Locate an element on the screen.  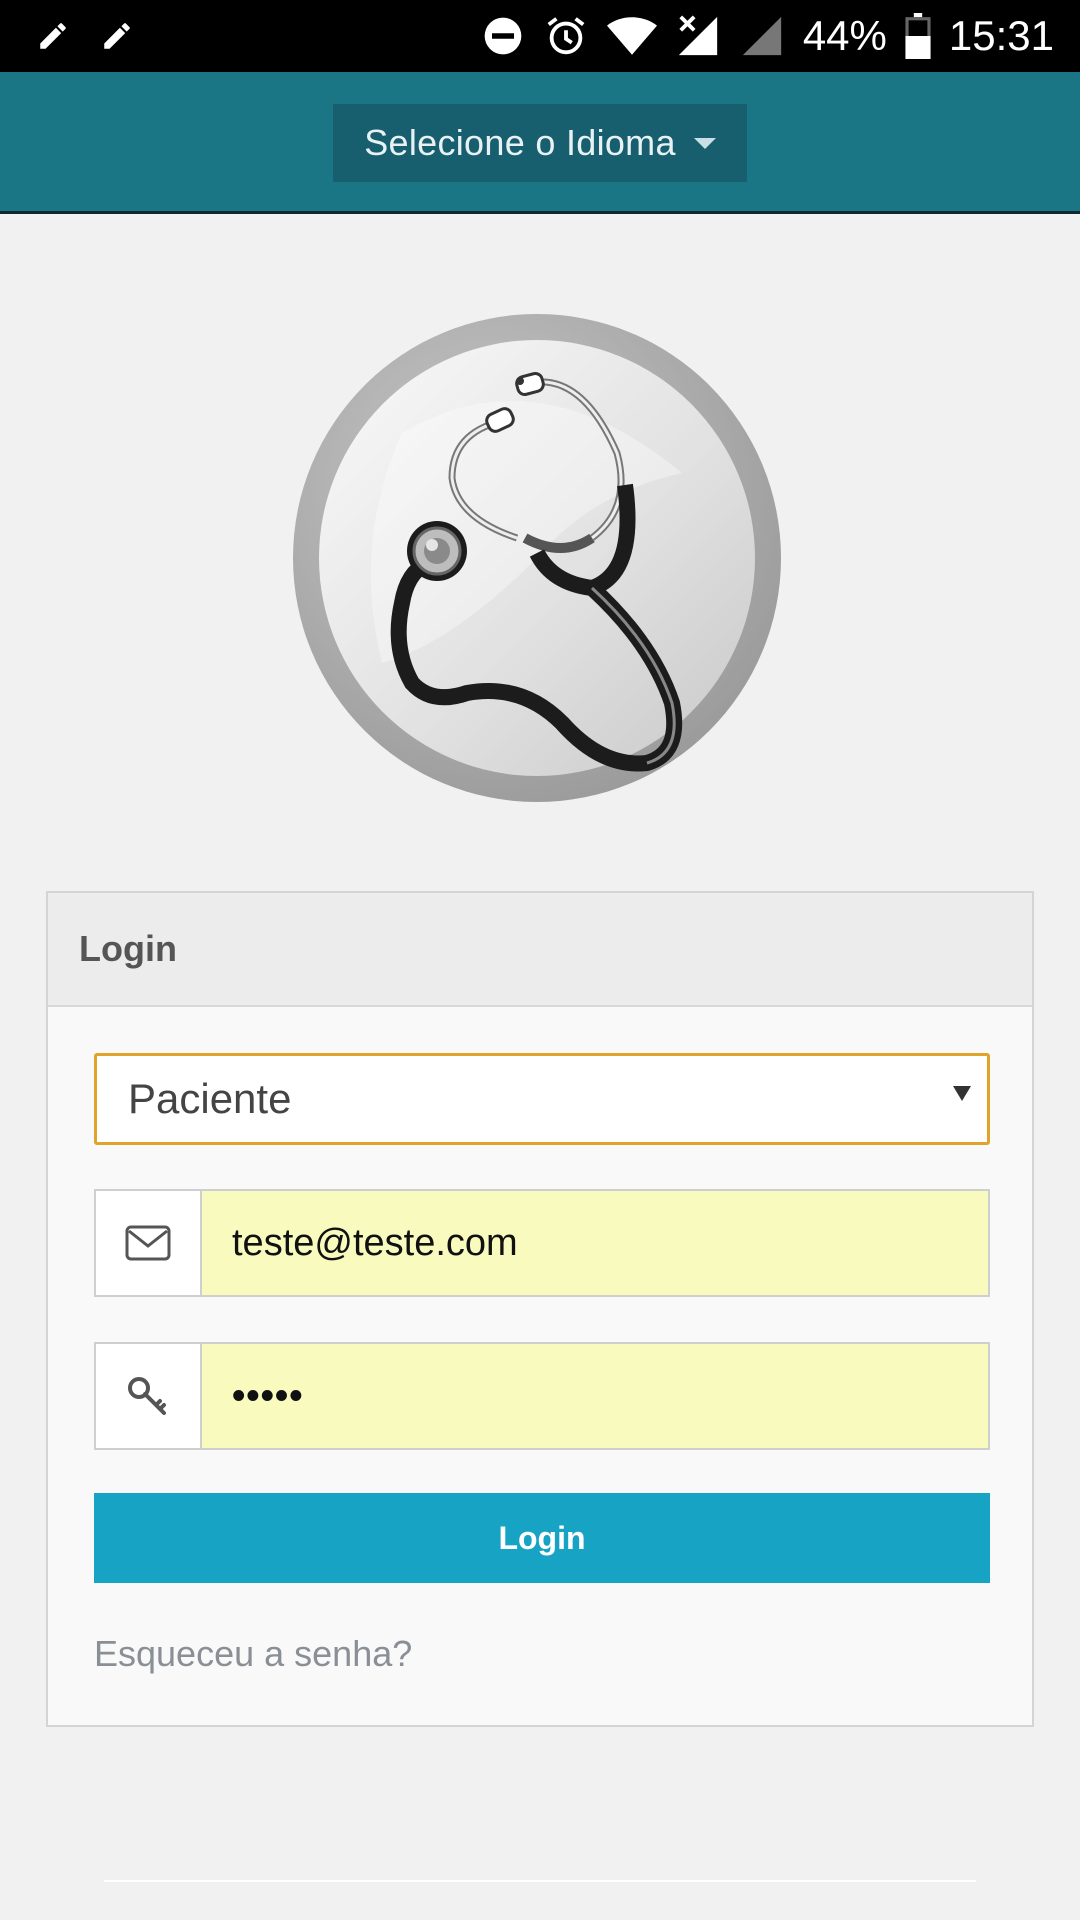
user-type-select: Paciente is located at coordinates (542, 1099).